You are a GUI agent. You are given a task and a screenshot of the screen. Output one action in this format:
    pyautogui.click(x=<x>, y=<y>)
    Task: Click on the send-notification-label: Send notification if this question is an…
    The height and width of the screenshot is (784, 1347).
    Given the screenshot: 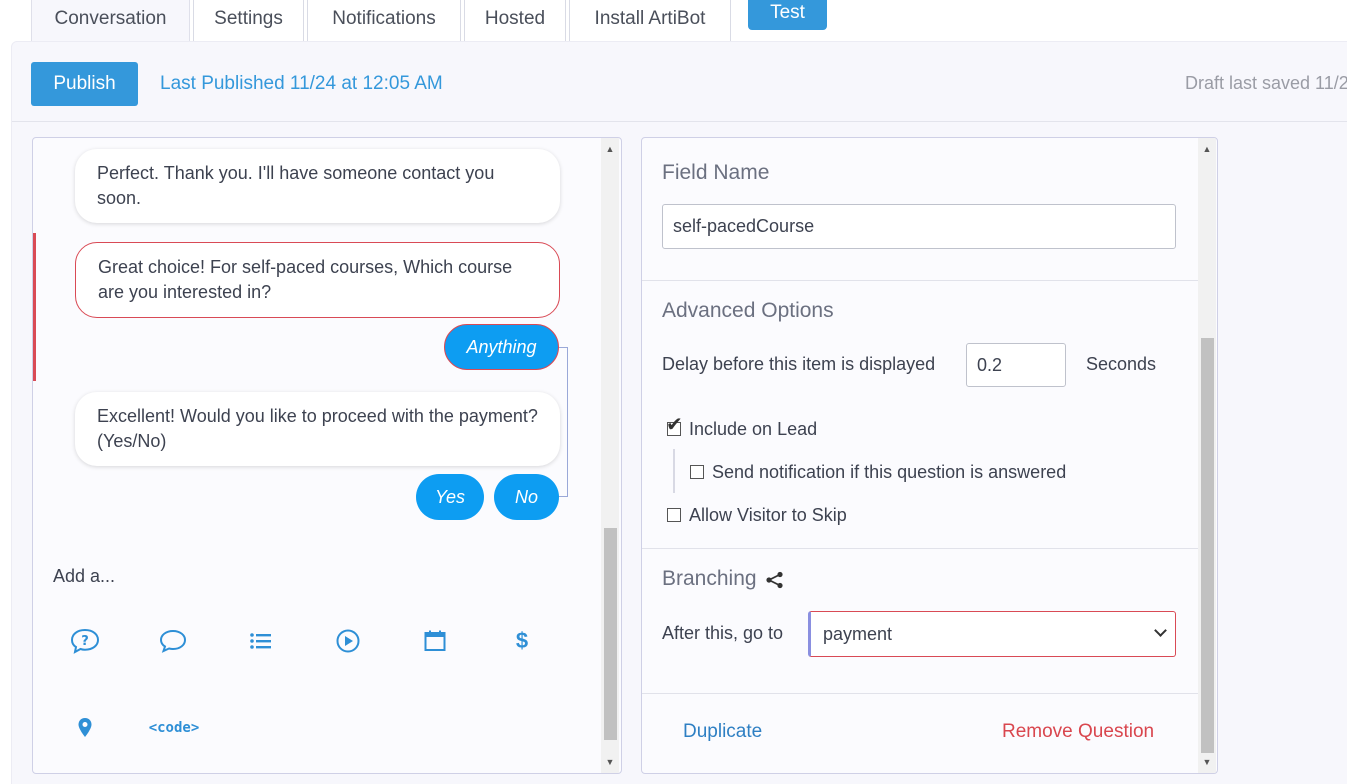 What is the action you would take?
    pyautogui.click(x=889, y=472)
    